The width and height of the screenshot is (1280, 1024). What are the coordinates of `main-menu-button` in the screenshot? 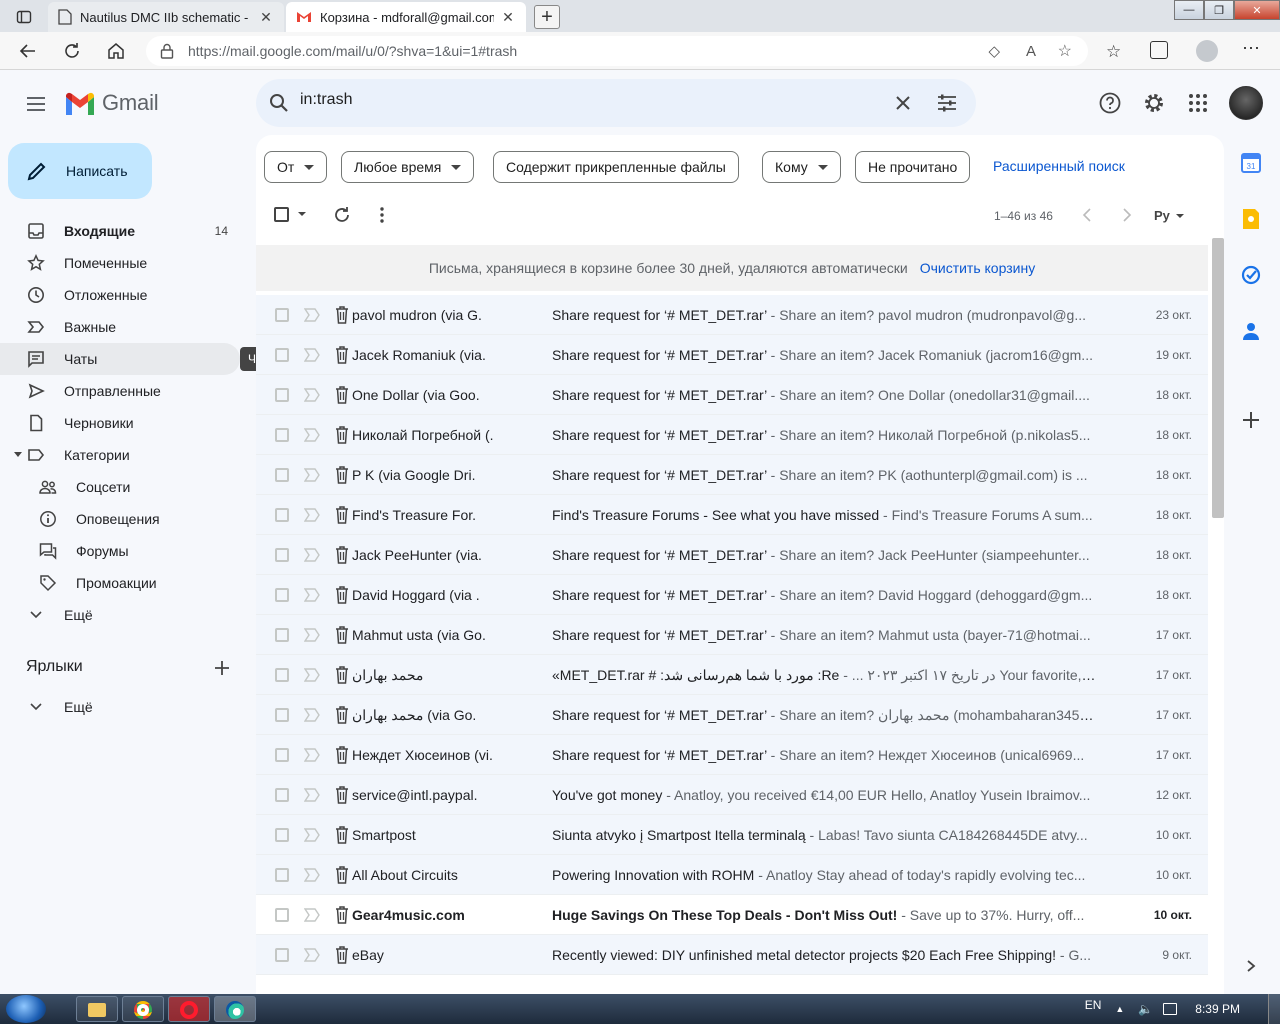 It's located at (36, 104).